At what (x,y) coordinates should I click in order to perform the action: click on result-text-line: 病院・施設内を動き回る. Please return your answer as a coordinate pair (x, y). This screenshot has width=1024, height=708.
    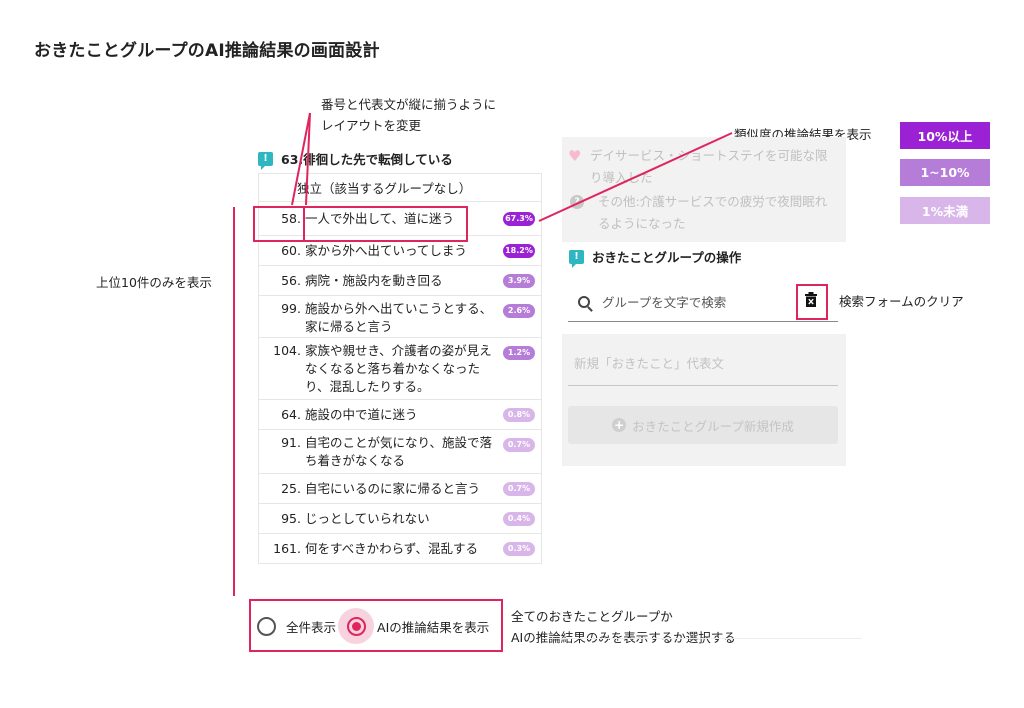
    Looking at the image, I should click on (374, 280).